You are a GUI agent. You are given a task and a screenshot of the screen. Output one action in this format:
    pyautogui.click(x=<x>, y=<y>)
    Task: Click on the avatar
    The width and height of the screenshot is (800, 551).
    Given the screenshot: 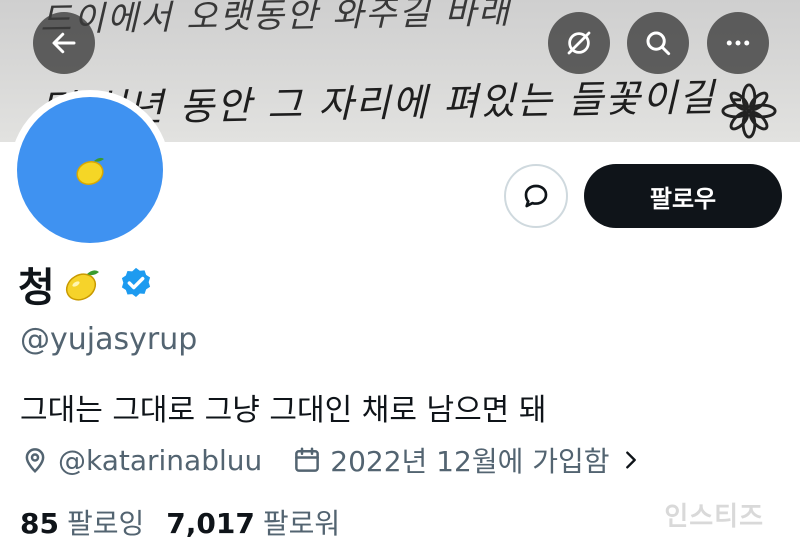 What is the action you would take?
    pyautogui.click(x=90, y=170)
    